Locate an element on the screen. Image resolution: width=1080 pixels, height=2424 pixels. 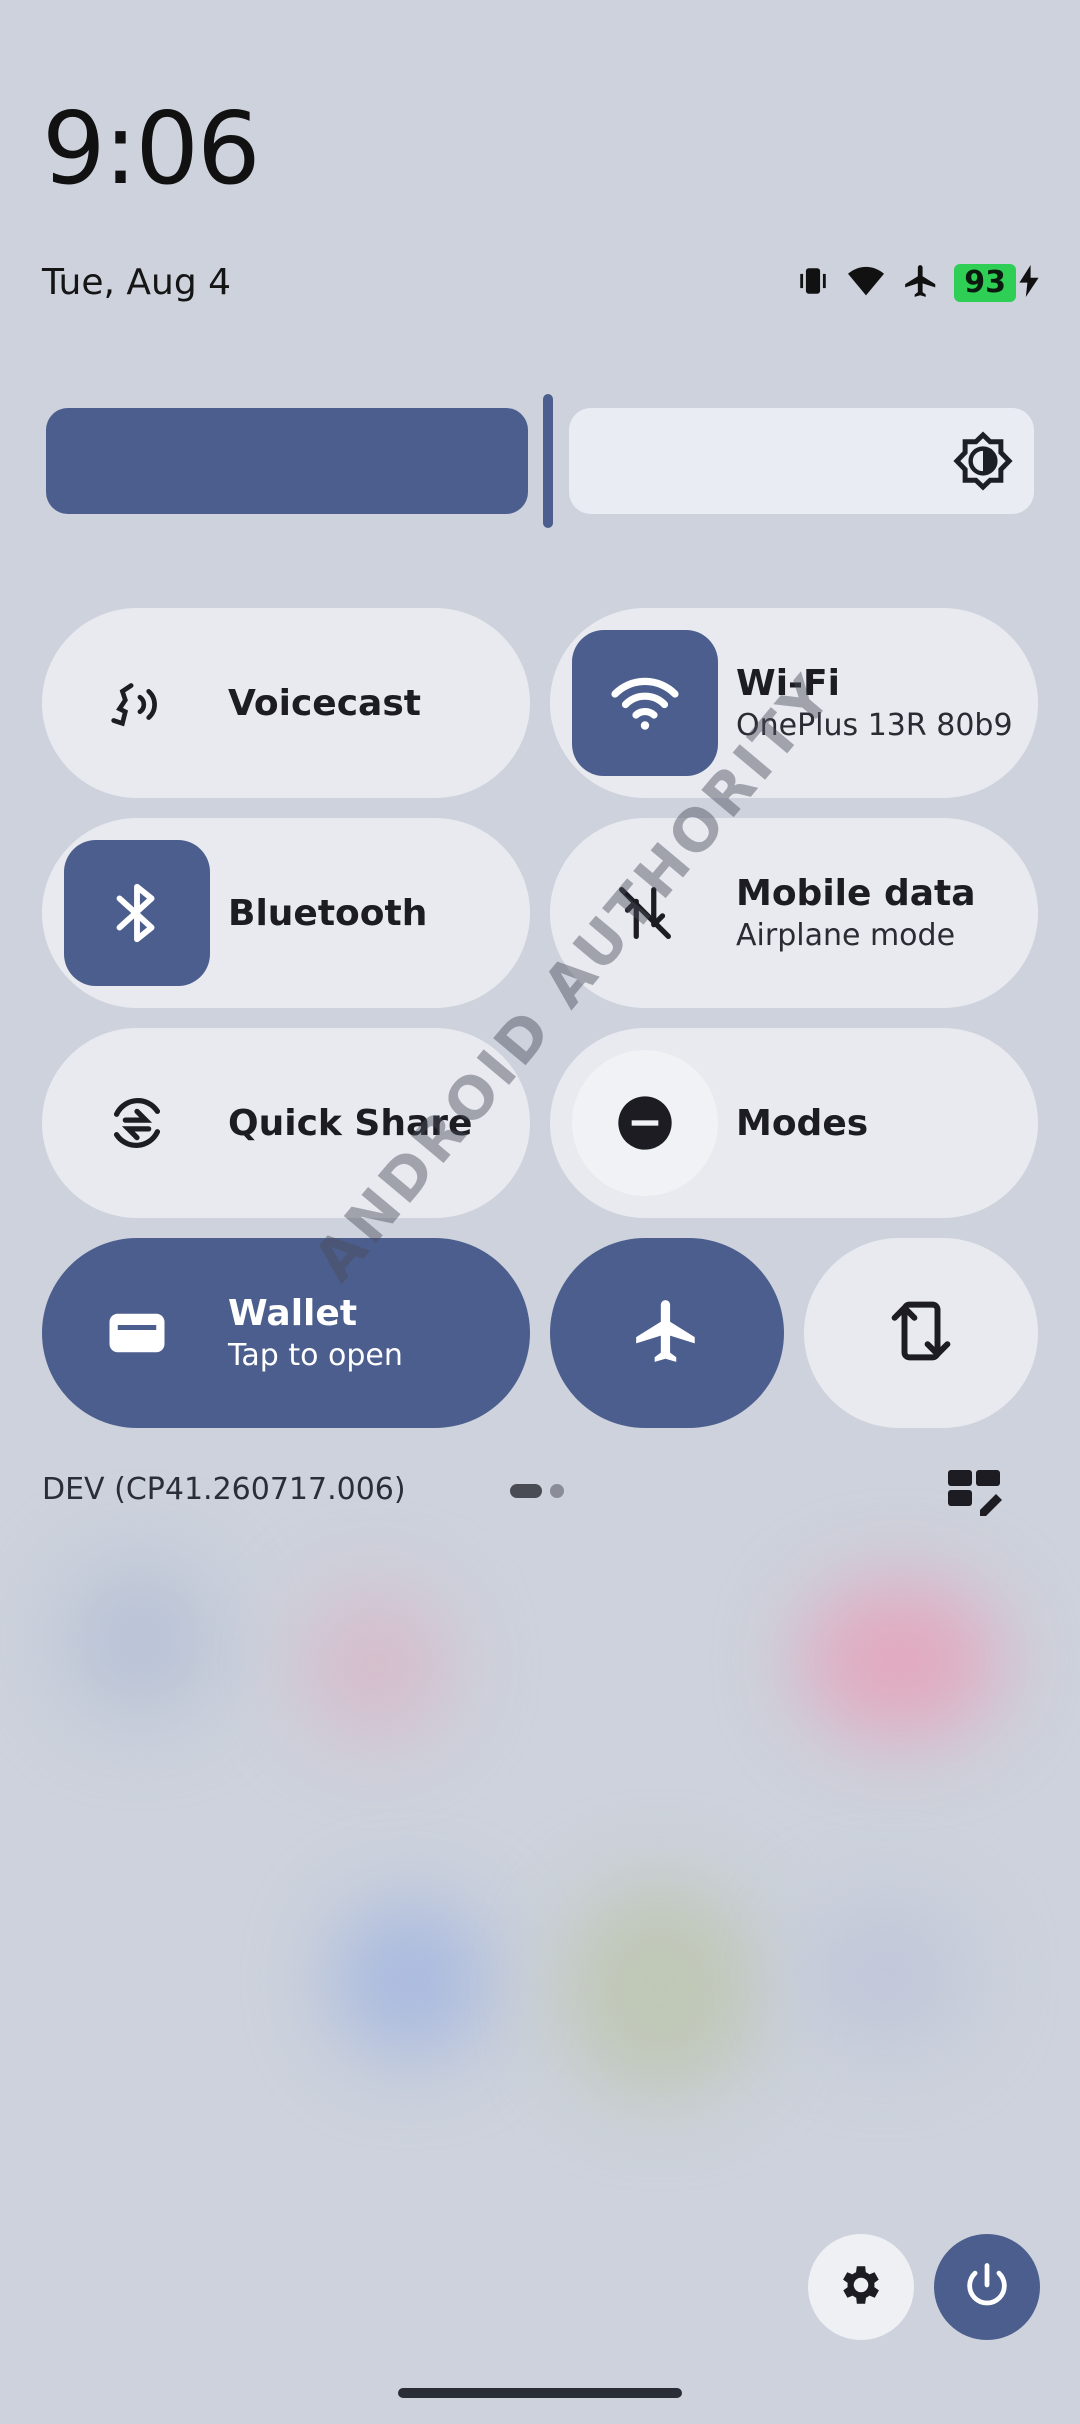
power-icon is located at coordinates (987, 2287).